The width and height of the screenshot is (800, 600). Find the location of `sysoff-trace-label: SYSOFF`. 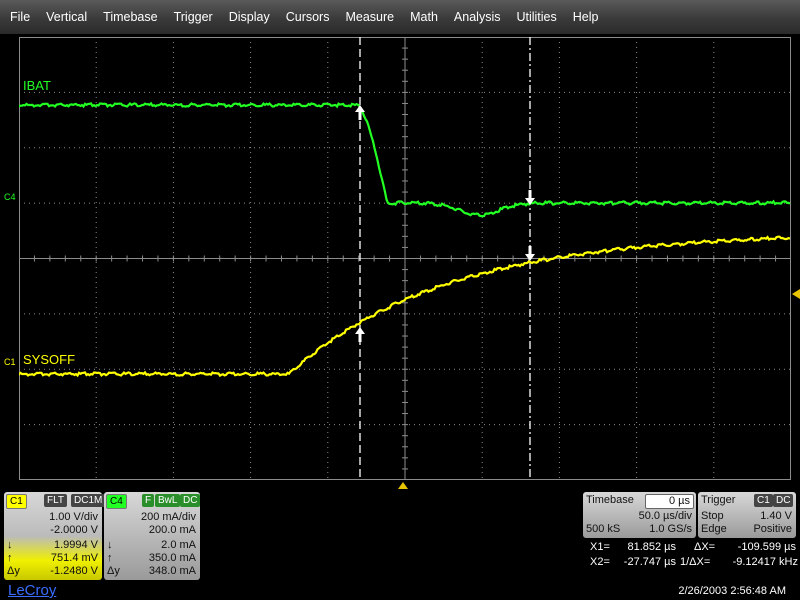

sysoff-trace-label: SYSOFF is located at coordinates (49, 359).